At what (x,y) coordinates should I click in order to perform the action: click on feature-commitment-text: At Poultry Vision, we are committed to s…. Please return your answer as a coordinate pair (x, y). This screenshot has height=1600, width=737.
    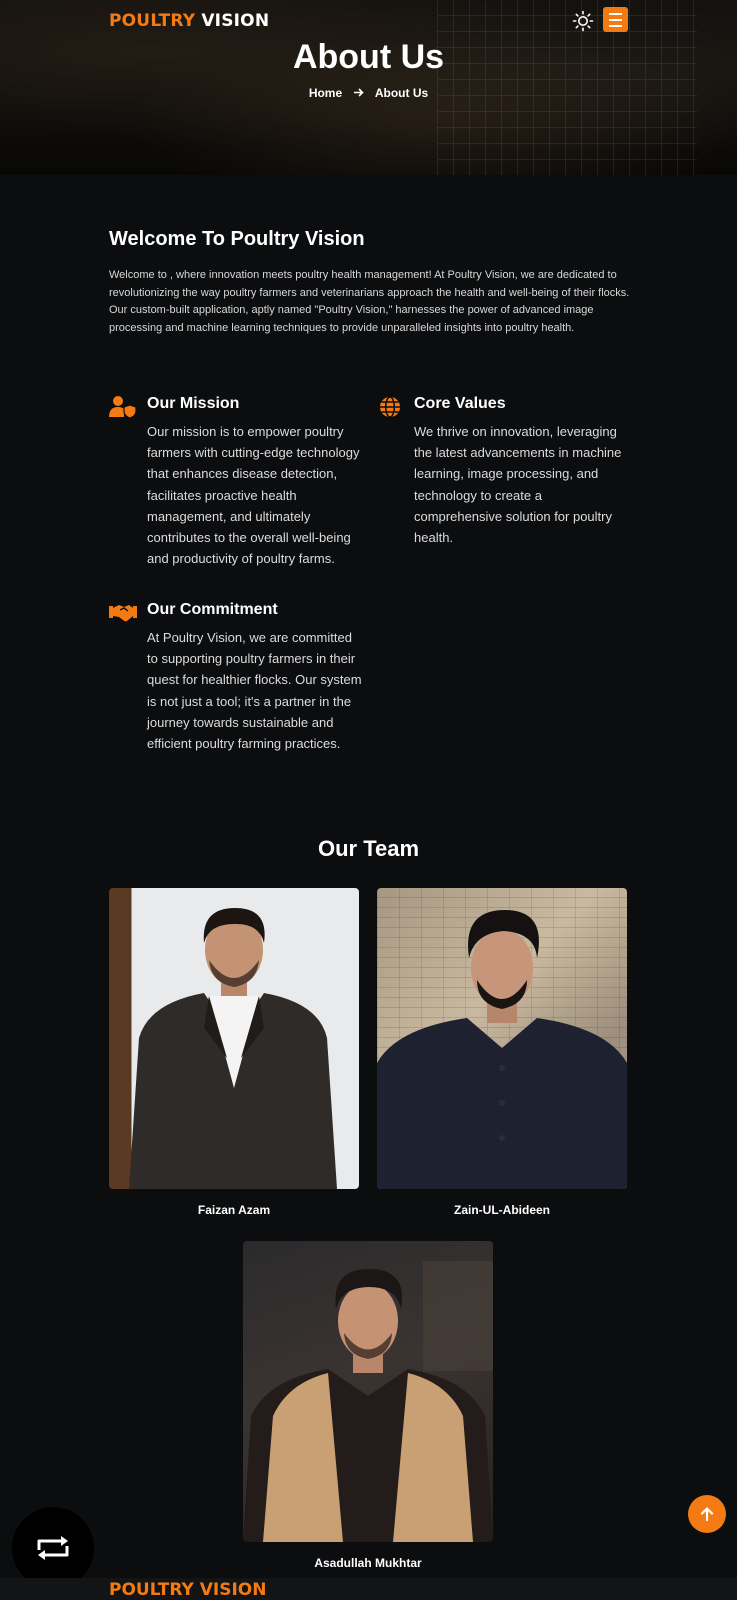
    Looking at the image, I should click on (254, 691).